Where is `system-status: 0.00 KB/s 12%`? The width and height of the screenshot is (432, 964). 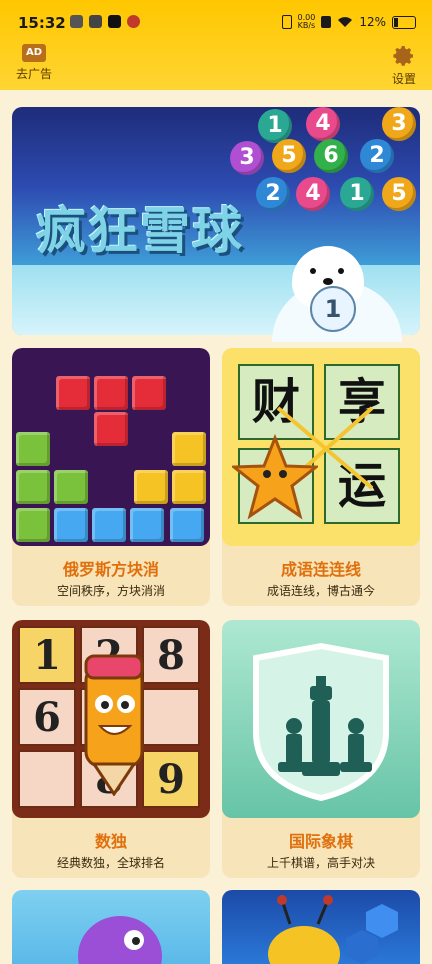 system-status: 0.00 KB/s 12% is located at coordinates (348, 22).